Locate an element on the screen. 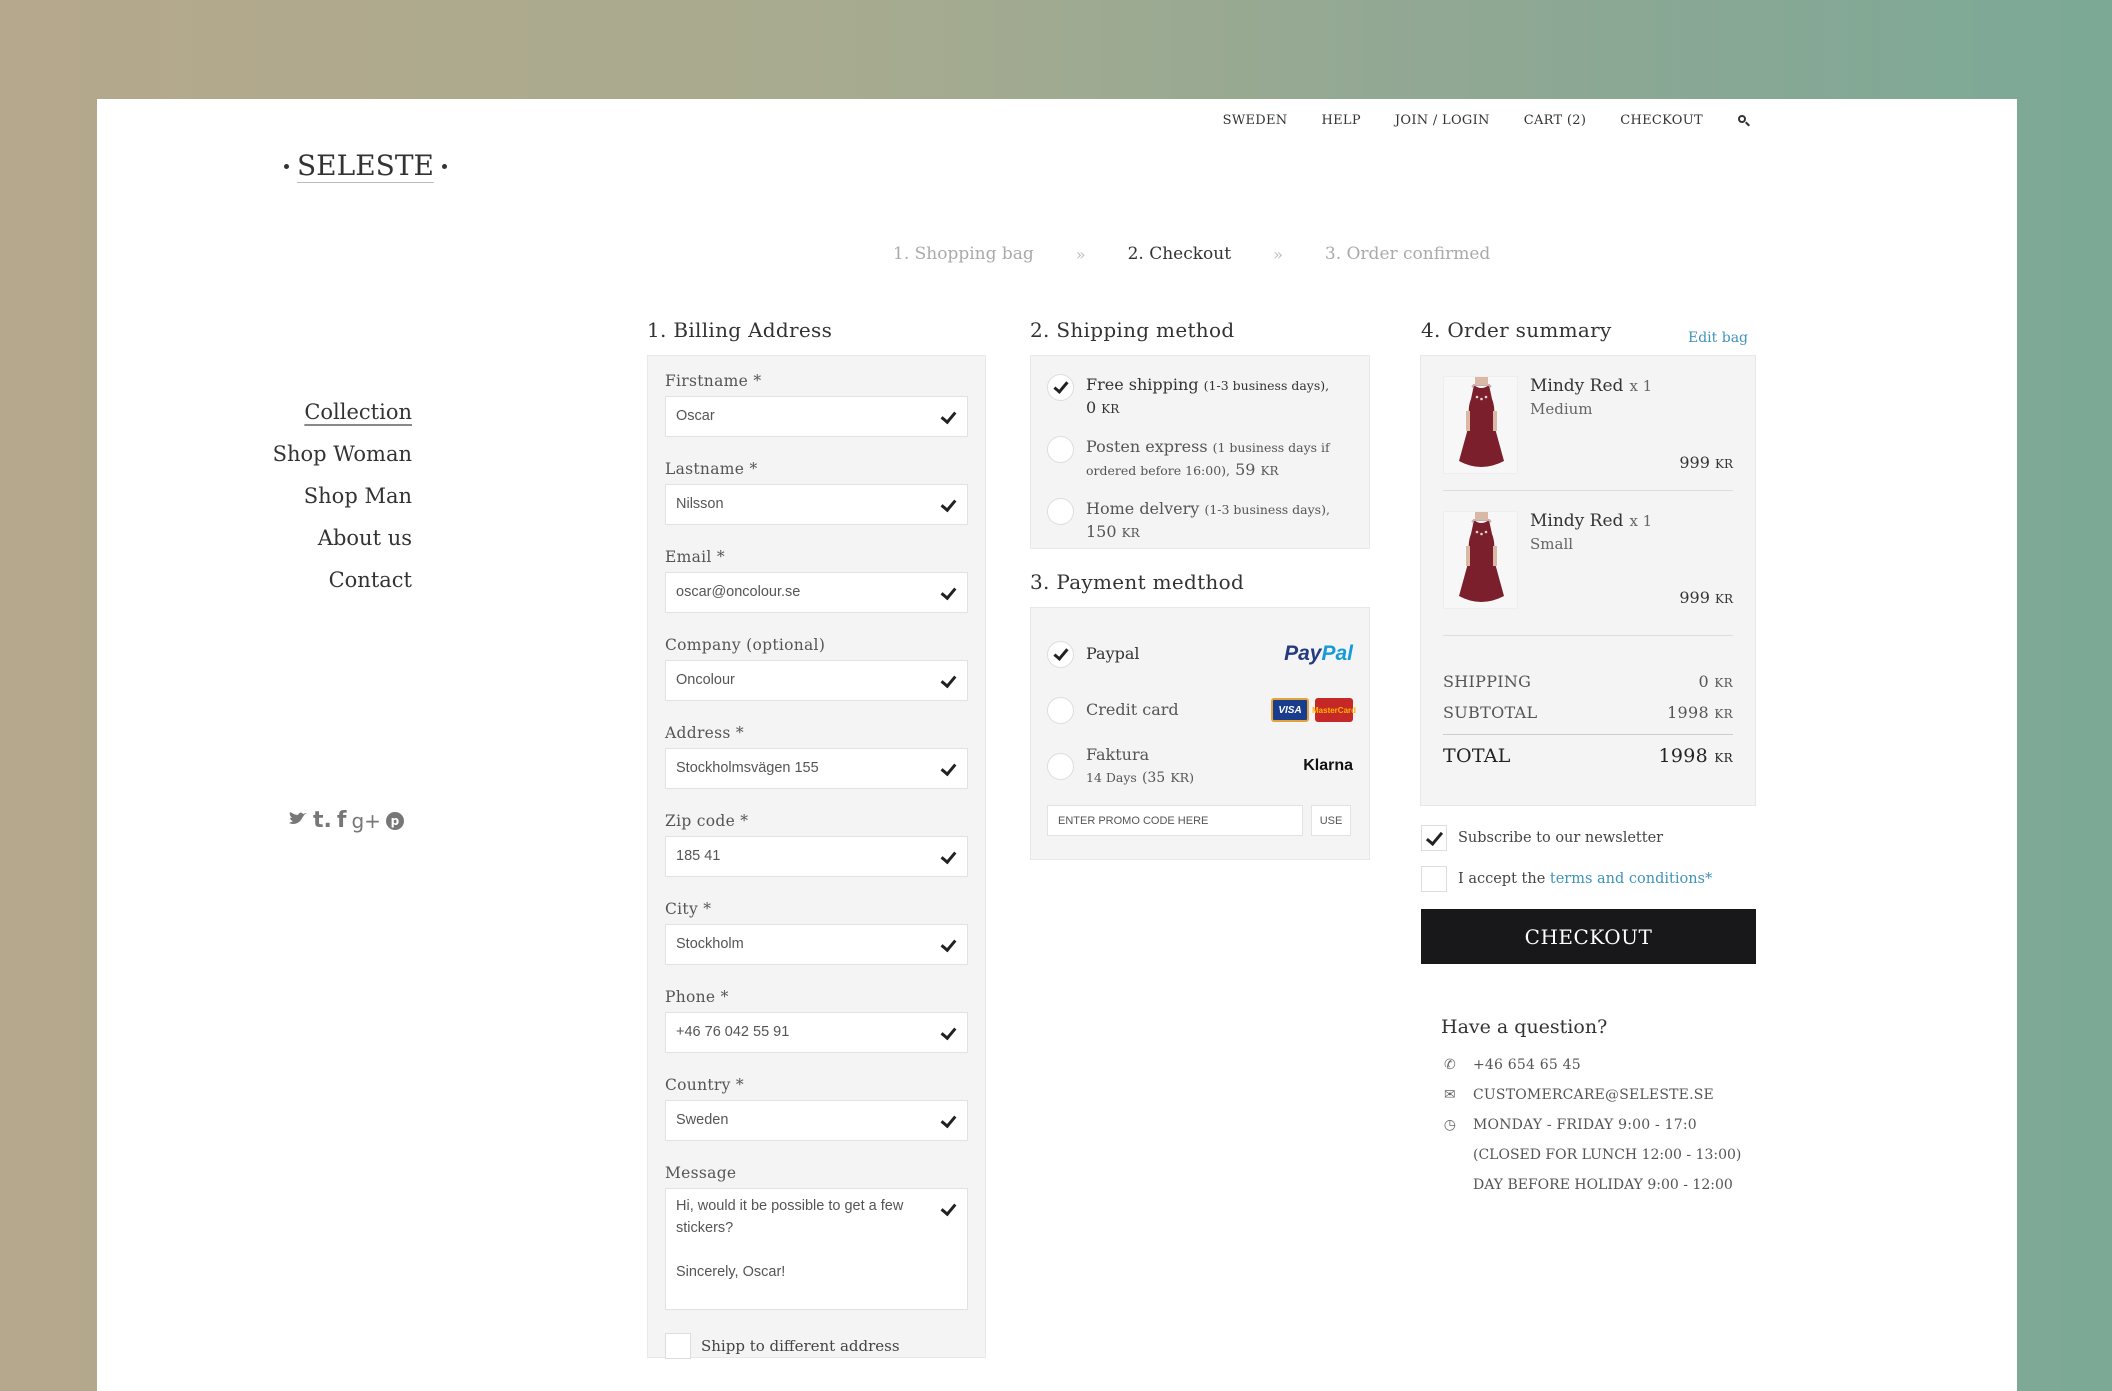 This screenshot has height=1391, width=2112. payment-radio-paypal is located at coordinates (1060, 654).